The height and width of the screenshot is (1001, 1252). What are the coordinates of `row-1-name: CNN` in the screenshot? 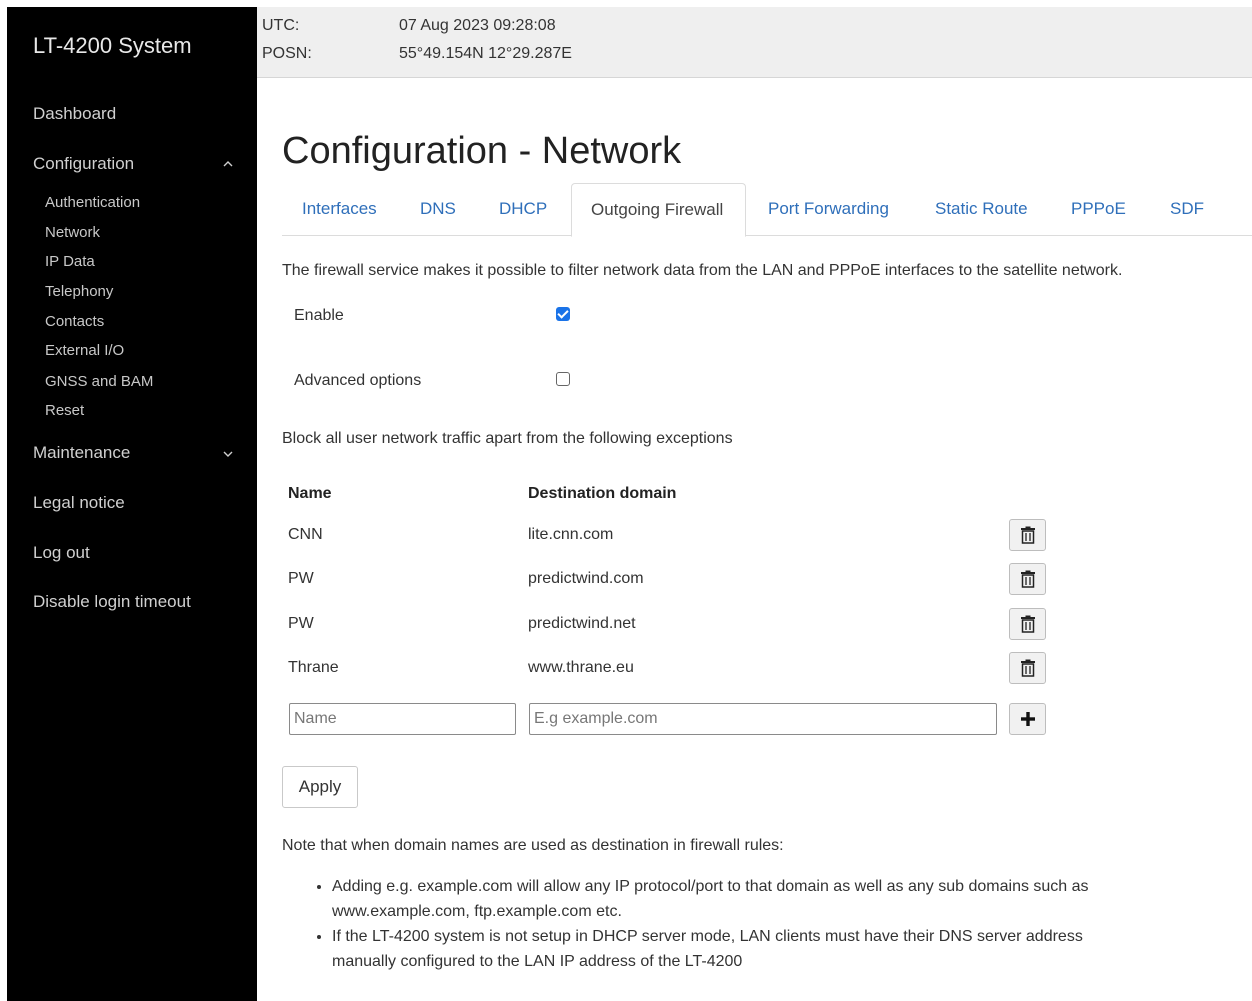 It's located at (305, 534).